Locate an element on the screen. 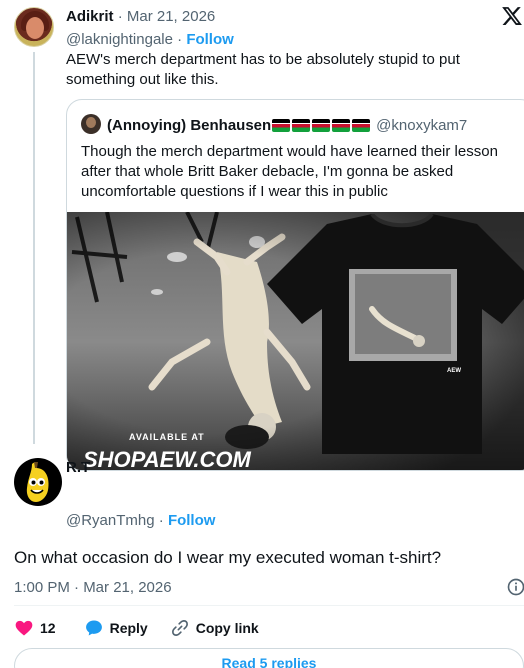 This screenshot has height=668, width=524. like-button: 12 is located at coordinates (35, 628).